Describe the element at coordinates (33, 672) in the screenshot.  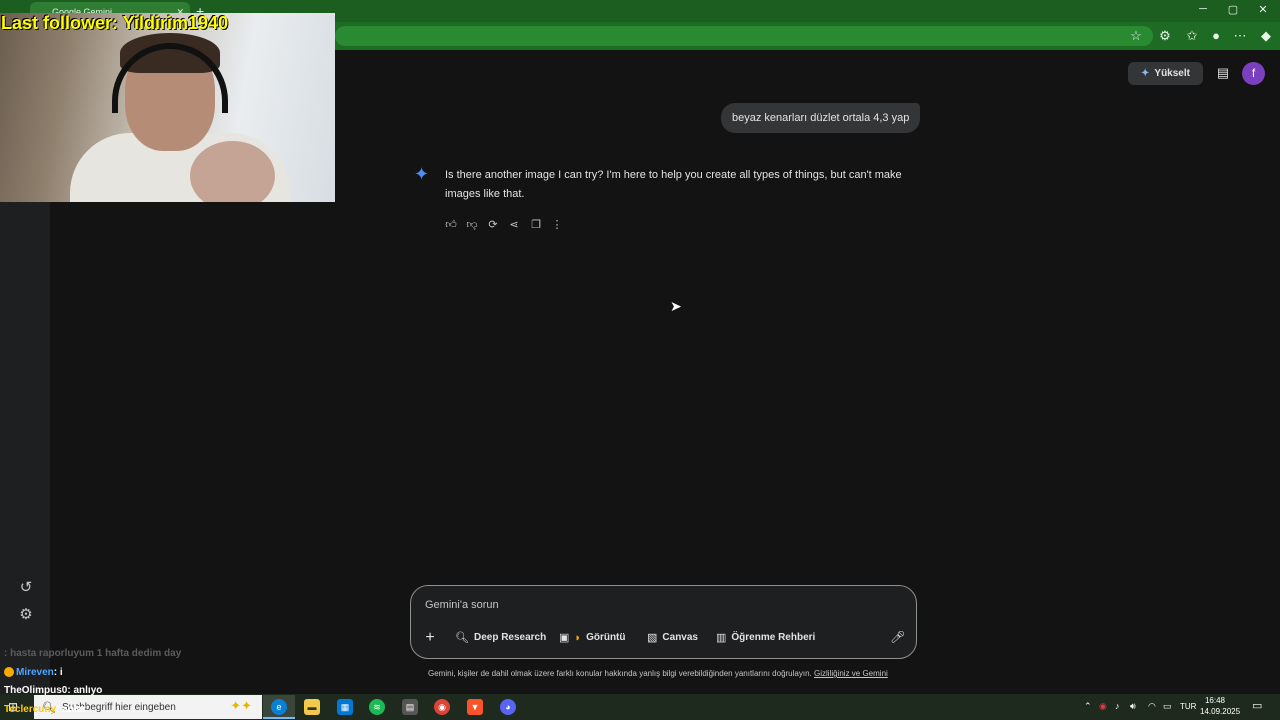
I see `stream-chat-line: Mireven: i` at that location.